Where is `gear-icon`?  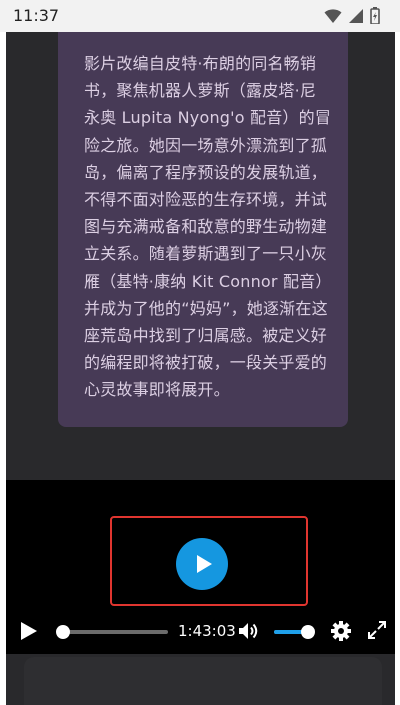 gear-icon is located at coordinates (341, 631).